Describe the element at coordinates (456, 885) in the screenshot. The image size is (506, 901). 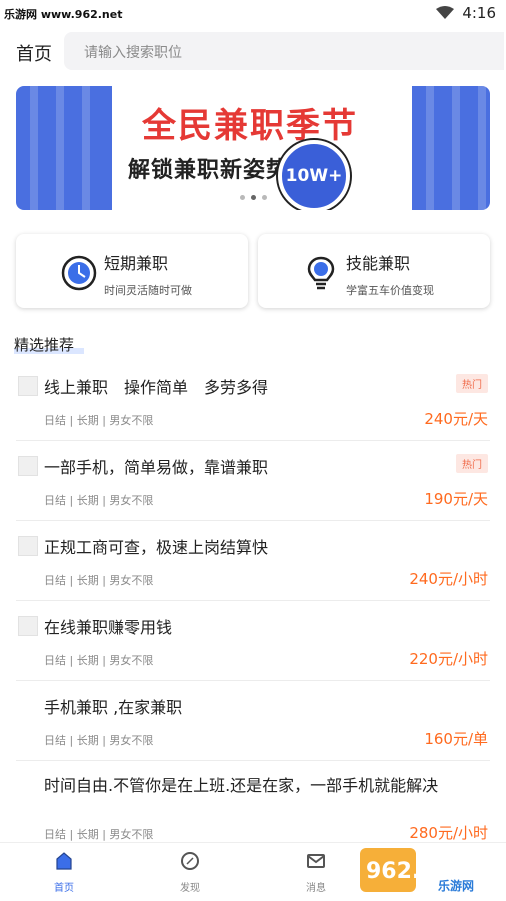
I see `watermark-subtext: 乐游网` at that location.